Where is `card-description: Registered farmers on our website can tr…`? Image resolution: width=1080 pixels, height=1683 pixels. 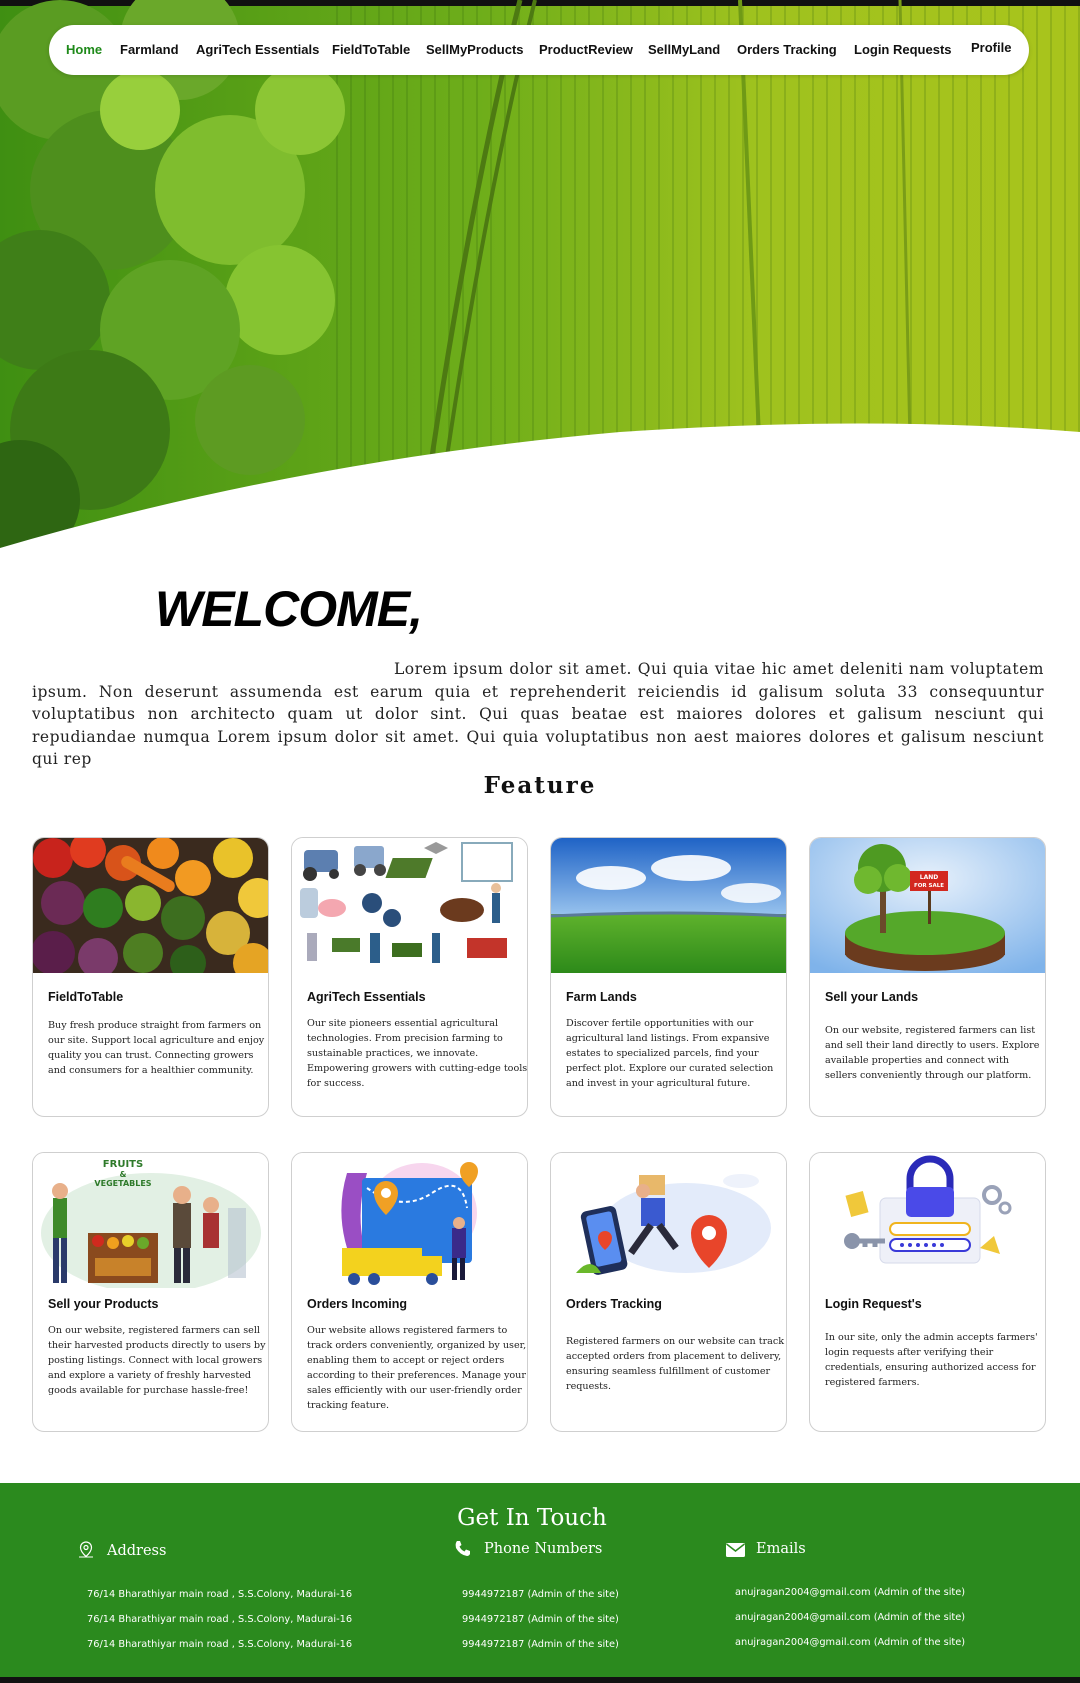
card-description: Registered farmers on our website can tr… is located at coordinates (675, 1364).